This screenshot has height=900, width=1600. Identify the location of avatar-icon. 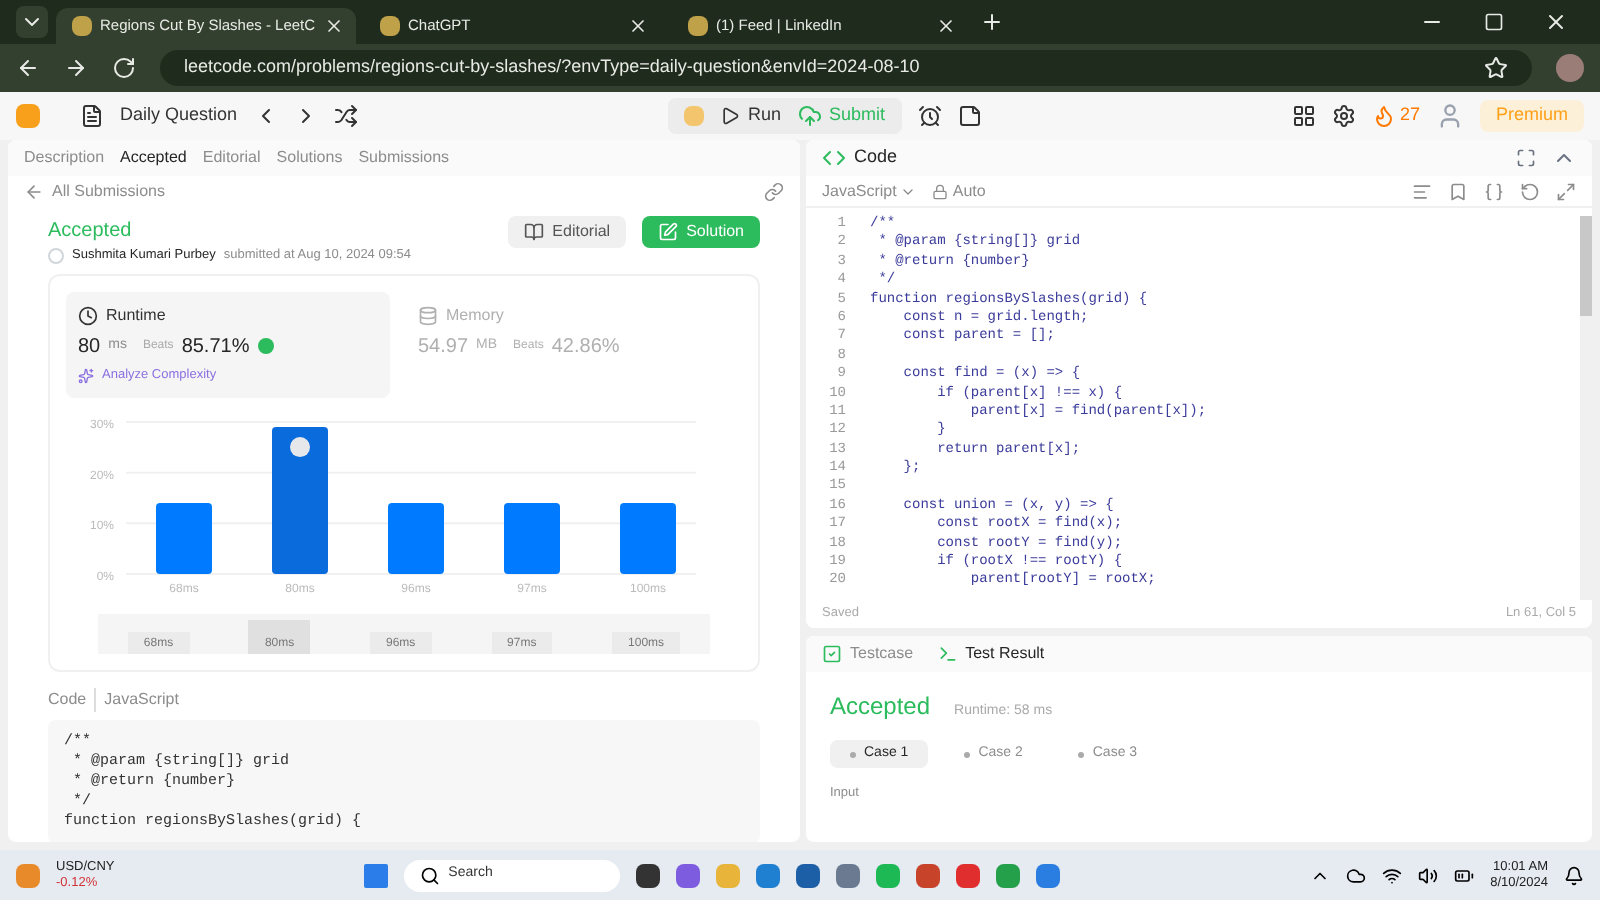
(300, 446).